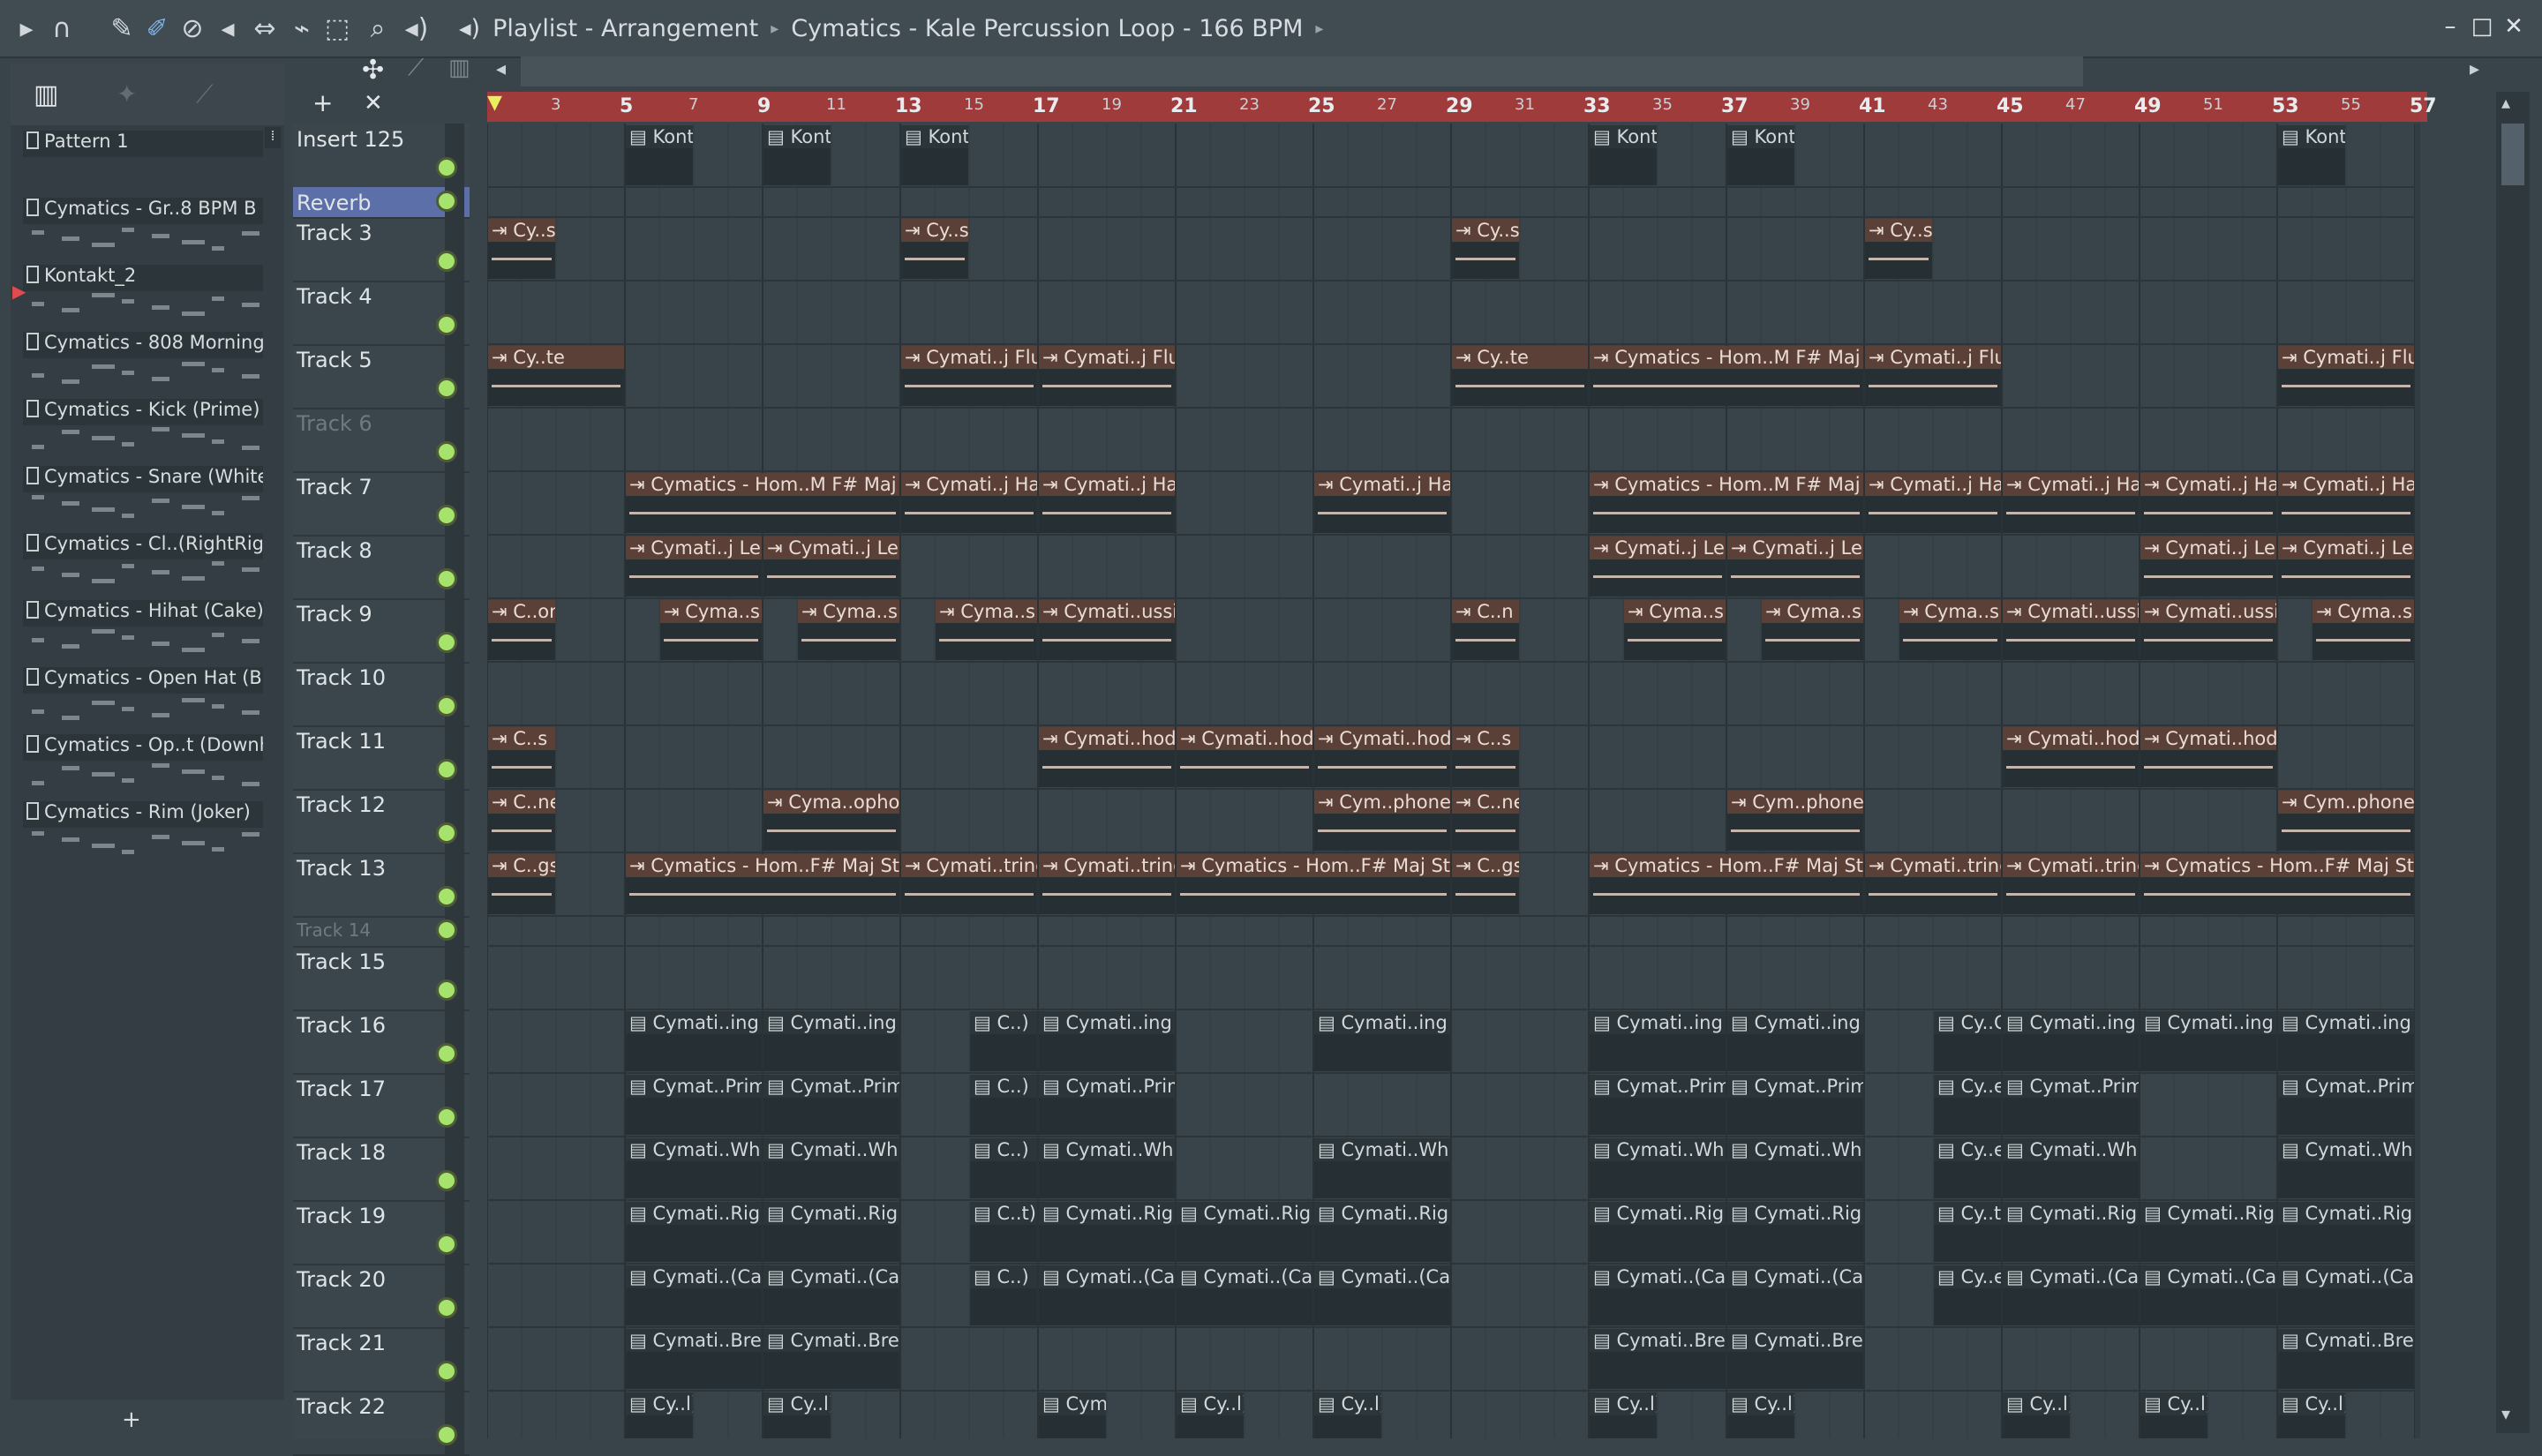 Image resolution: width=2542 pixels, height=1456 pixels. Describe the element at coordinates (417, 28) in the screenshot. I see `playback-icon: ◂)` at that location.